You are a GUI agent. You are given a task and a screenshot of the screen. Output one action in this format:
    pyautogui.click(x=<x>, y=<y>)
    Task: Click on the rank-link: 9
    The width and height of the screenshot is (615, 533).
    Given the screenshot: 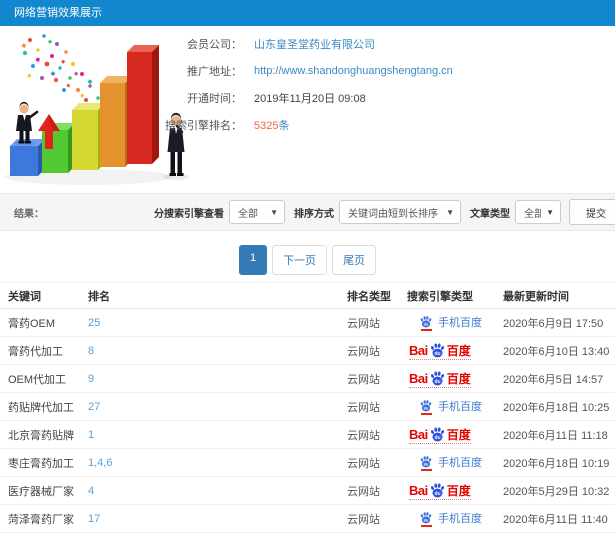 What is the action you would take?
    pyautogui.click(x=91, y=379)
    